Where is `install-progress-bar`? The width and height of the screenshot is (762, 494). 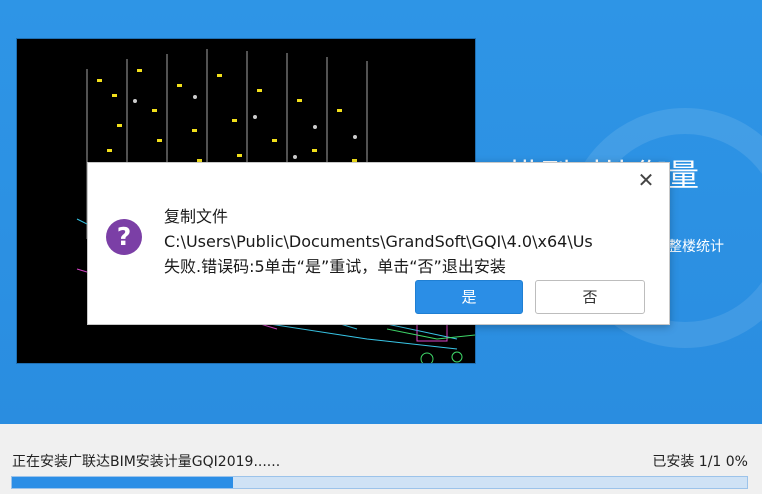
install-progress-bar is located at coordinates (379, 482).